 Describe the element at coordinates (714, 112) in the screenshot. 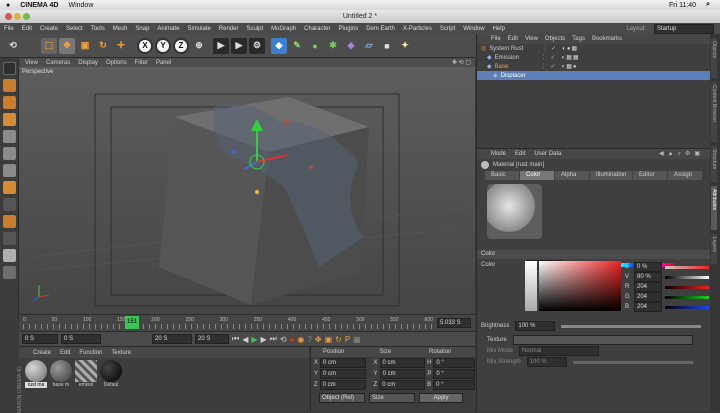

I see `tab-content-browser: Content Browser` at that location.